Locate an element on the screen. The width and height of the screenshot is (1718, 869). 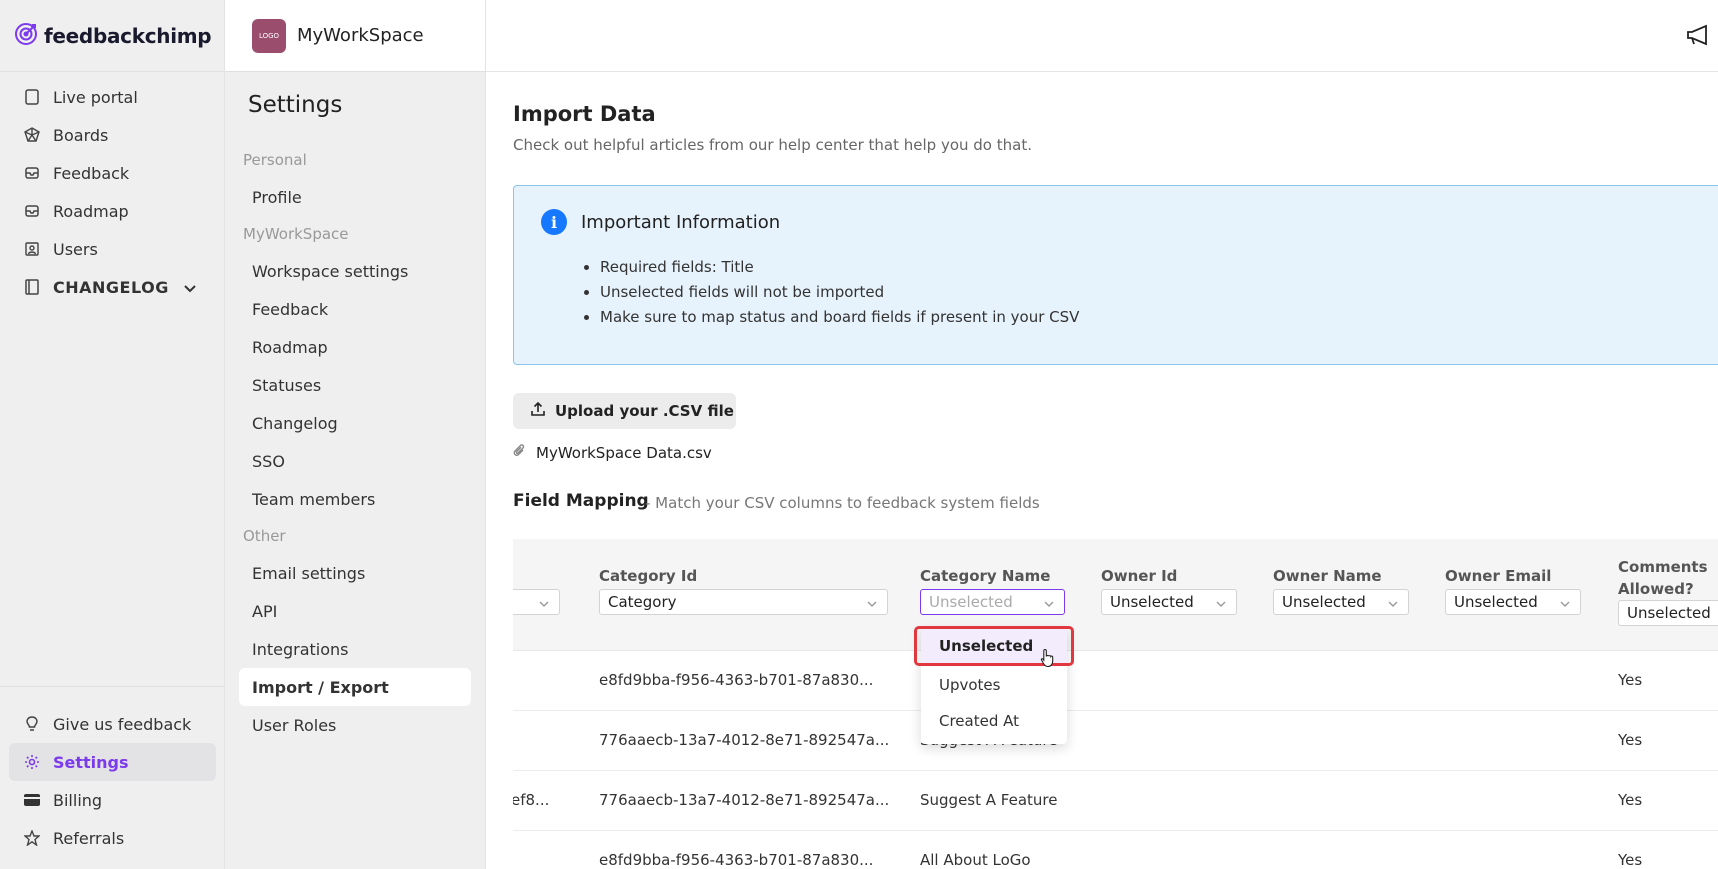
nav-item-settings: Settings is located at coordinates (112, 762).